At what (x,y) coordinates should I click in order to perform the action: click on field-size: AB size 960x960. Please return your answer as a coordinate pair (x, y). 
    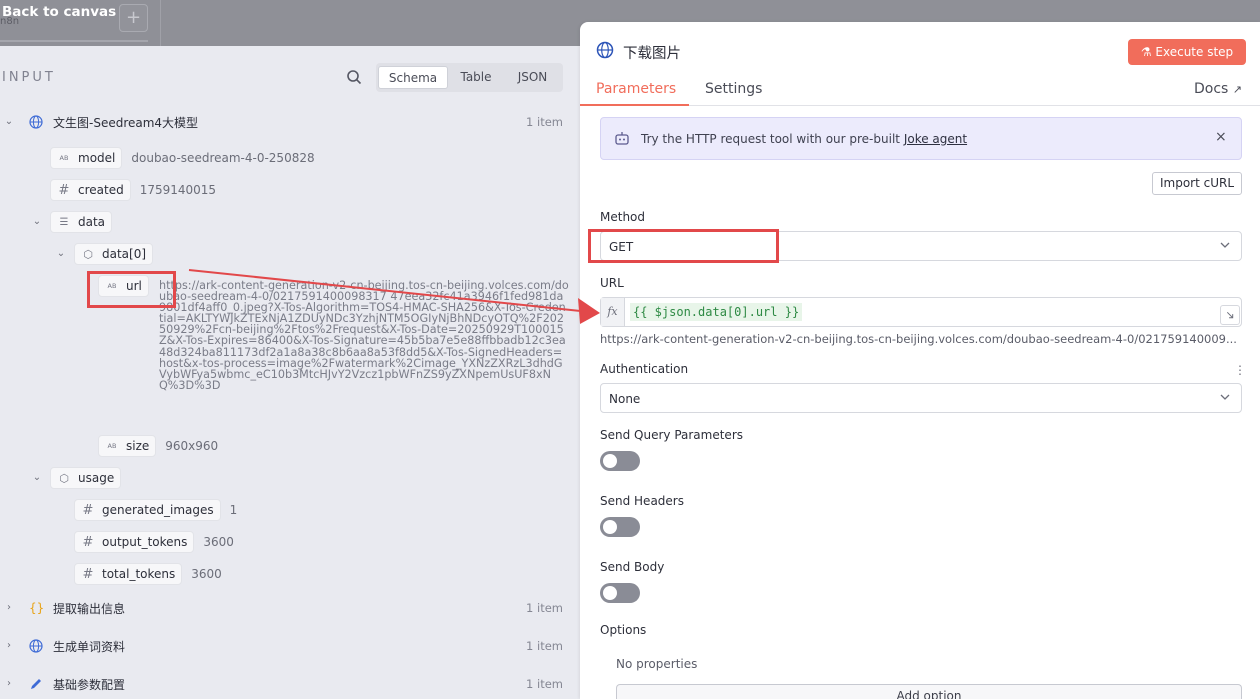
    Looking at the image, I should click on (158, 446).